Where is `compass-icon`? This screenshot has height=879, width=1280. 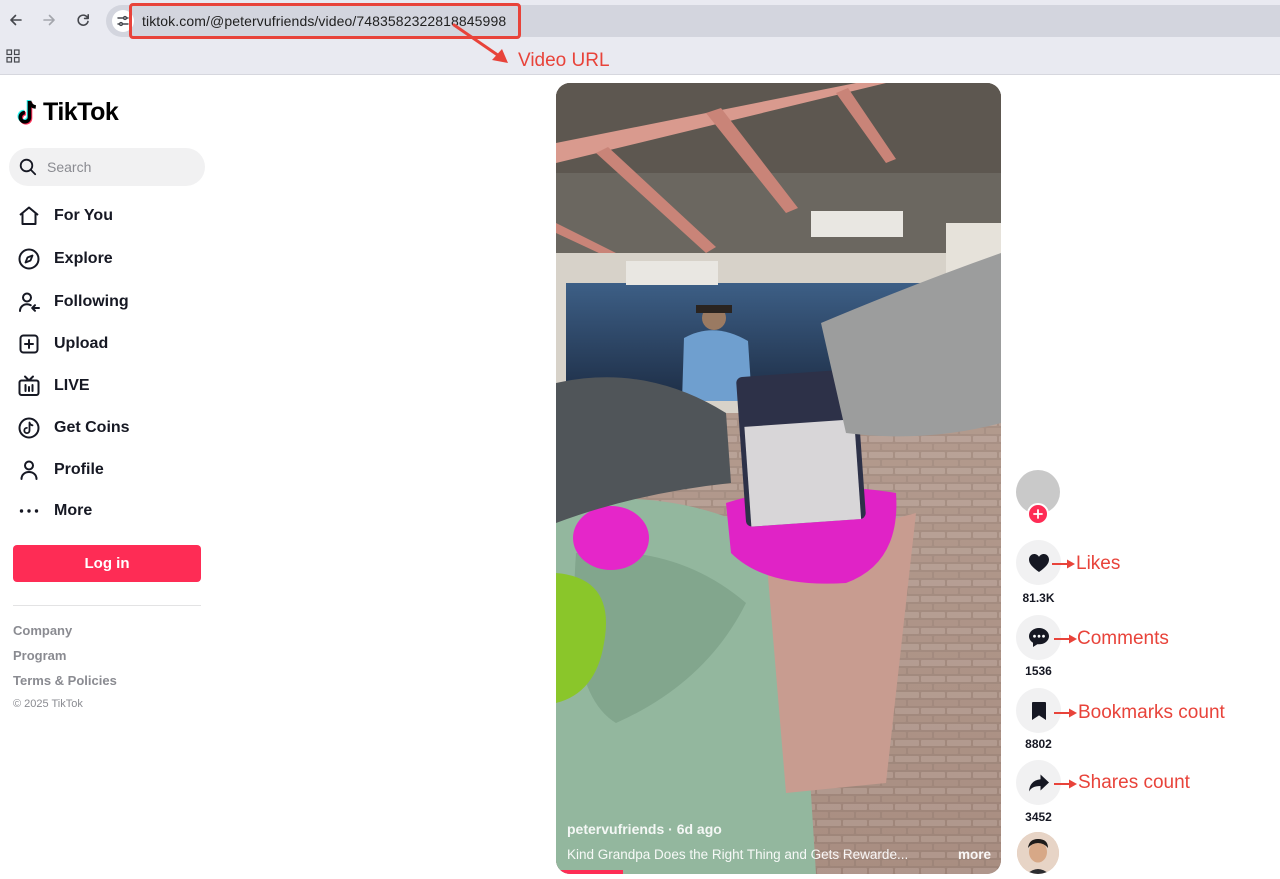
compass-icon is located at coordinates (28, 259).